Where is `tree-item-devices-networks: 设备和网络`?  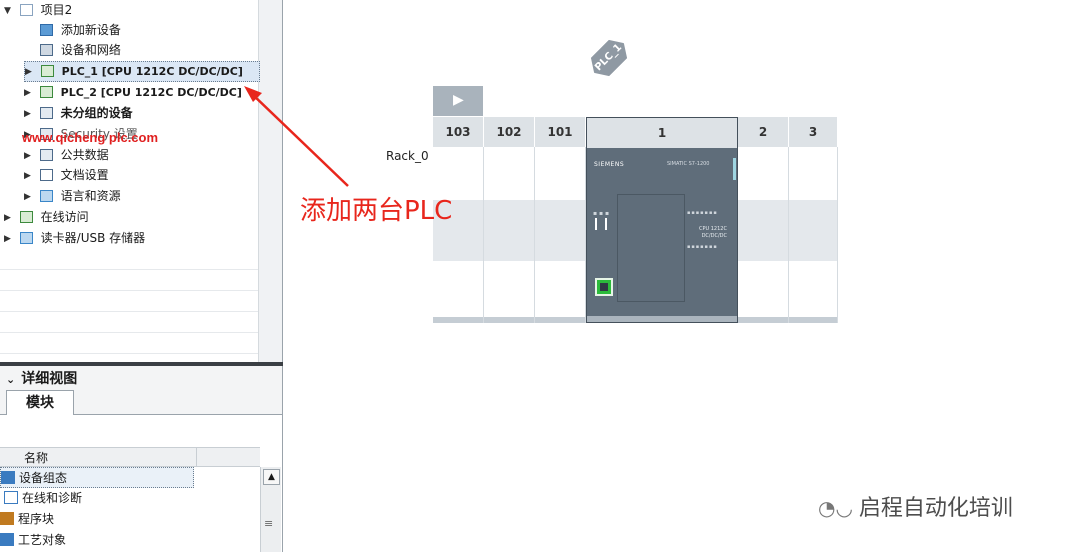 tree-item-devices-networks: 设备和网络 is located at coordinates (79, 50).